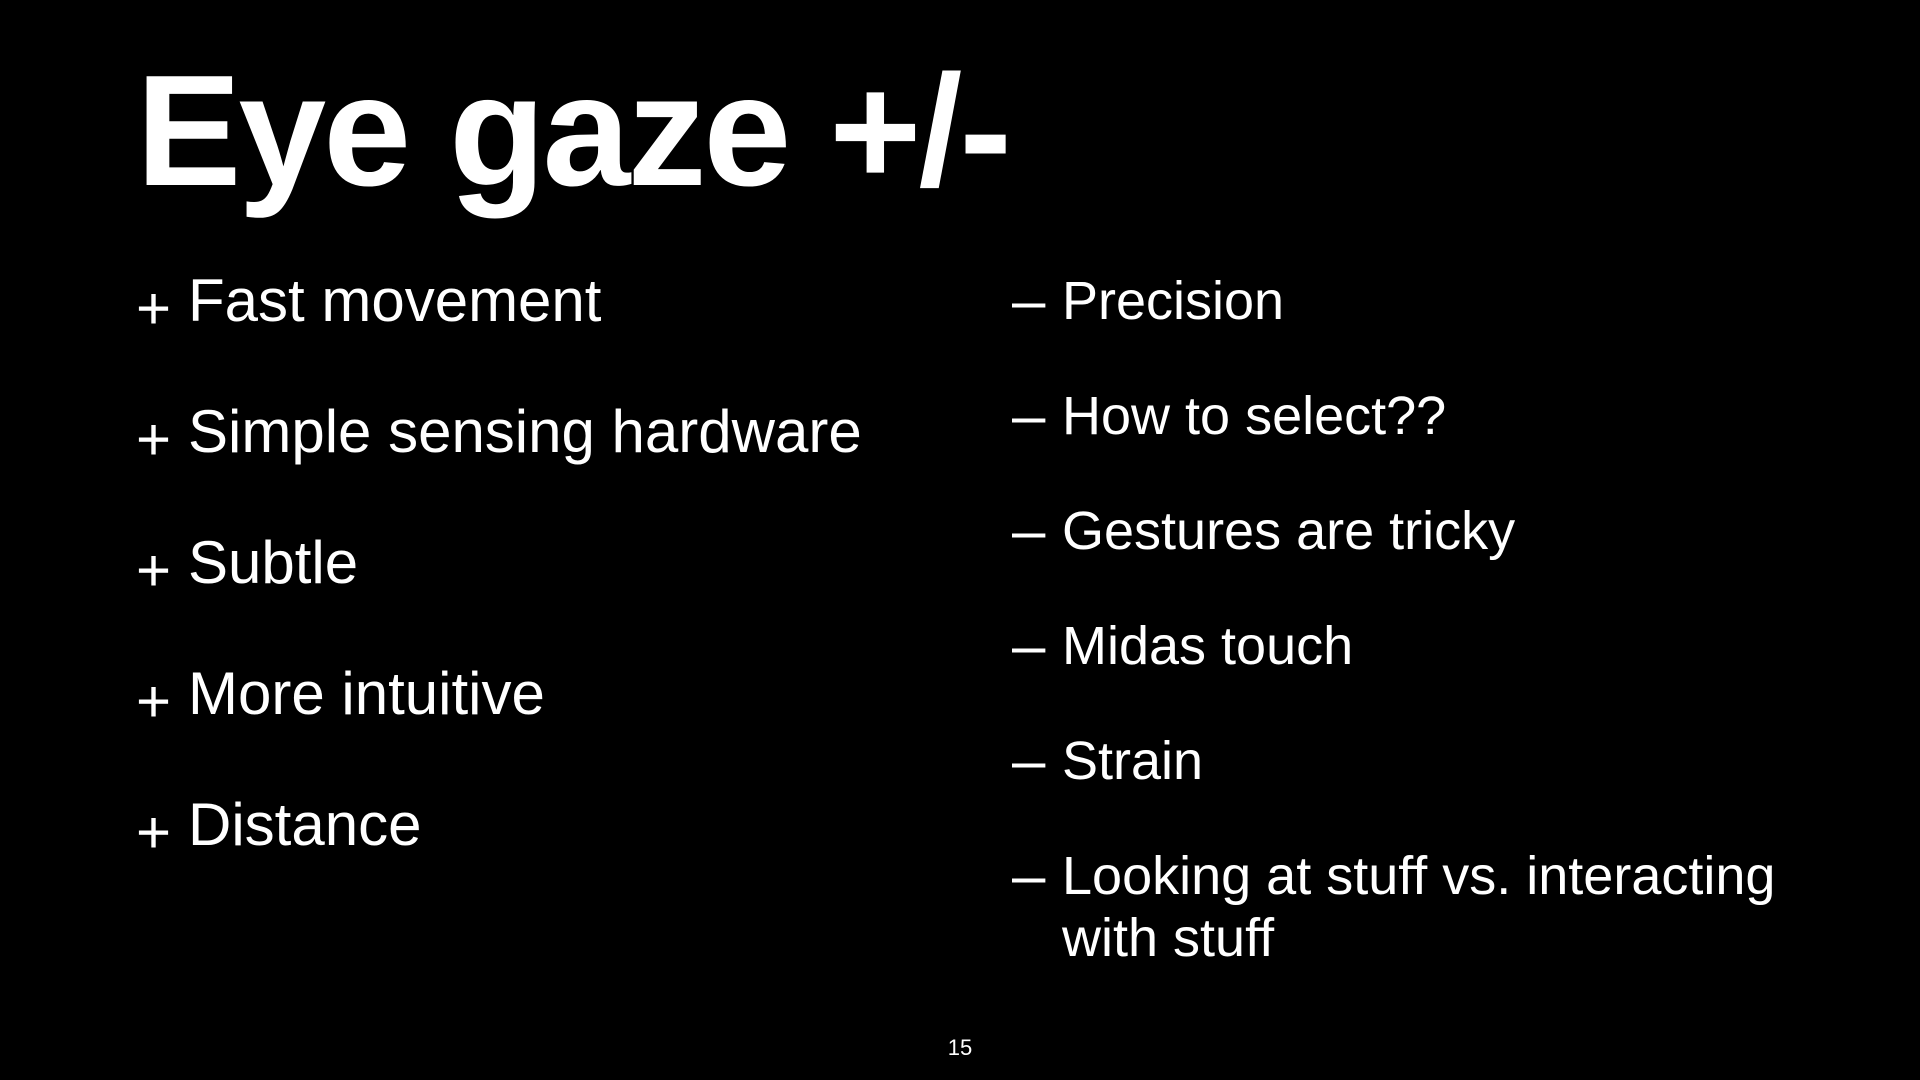 Image resolution: width=1920 pixels, height=1080 pixels. I want to click on cons-item-text: How to select??, so click(1254, 416).